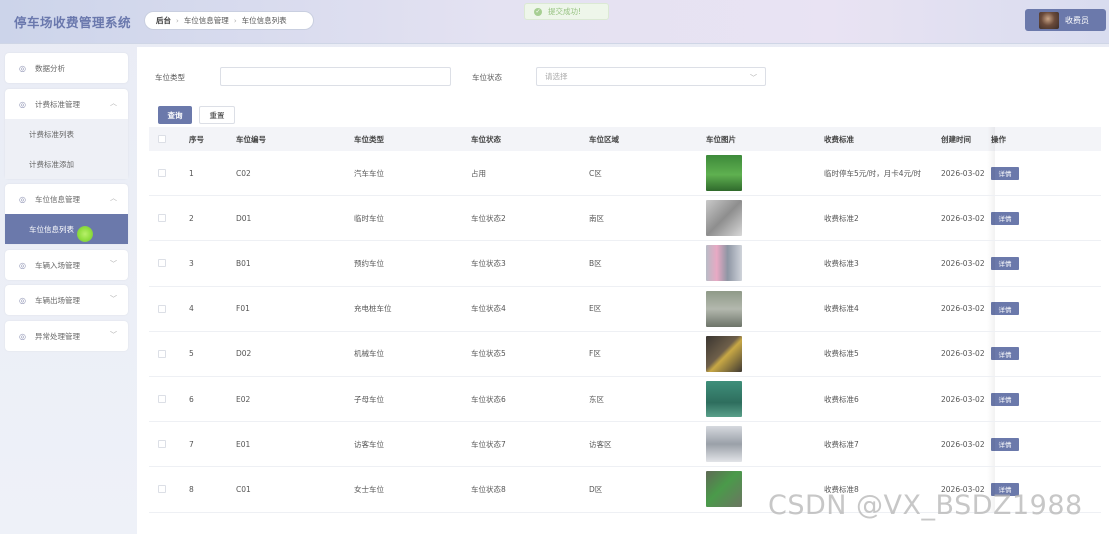 The width and height of the screenshot is (1109, 534). What do you see at coordinates (651, 76) in the screenshot?
I see `status-select: 请选择 ﹀` at bounding box center [651, 76].